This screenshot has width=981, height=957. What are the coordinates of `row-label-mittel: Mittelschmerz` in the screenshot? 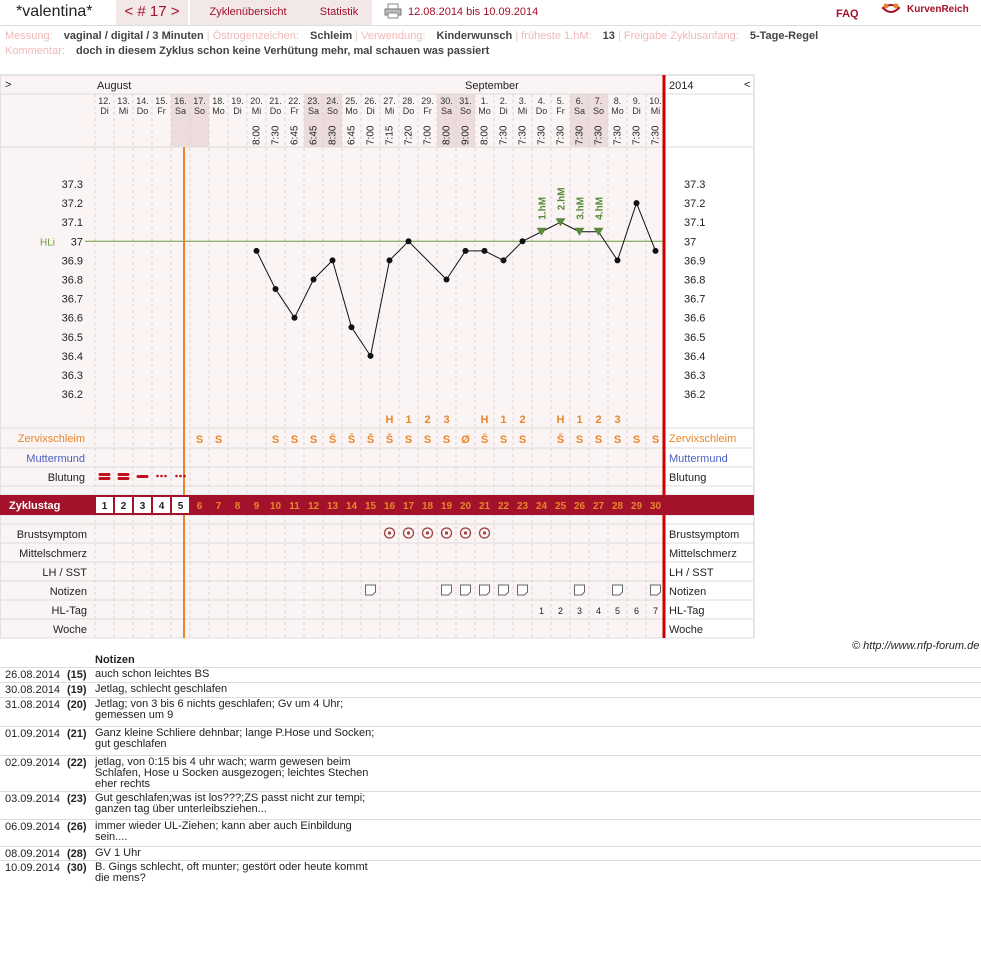 It's located at (53, 554).